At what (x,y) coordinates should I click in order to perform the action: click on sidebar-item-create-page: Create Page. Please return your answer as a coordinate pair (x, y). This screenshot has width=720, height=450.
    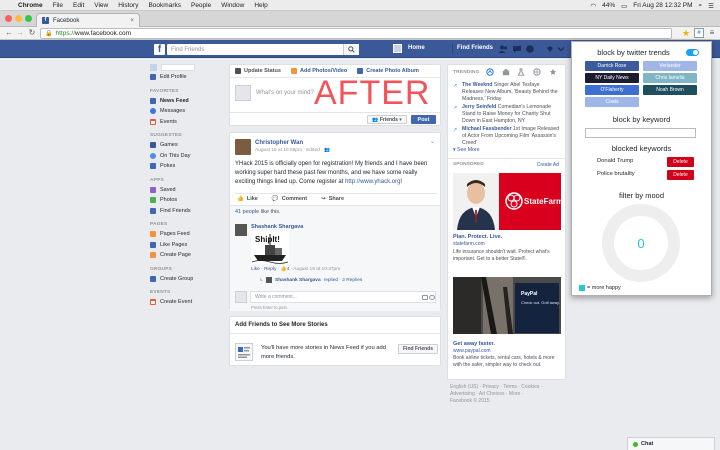
    Looking at the image, I should click on (188, 255).